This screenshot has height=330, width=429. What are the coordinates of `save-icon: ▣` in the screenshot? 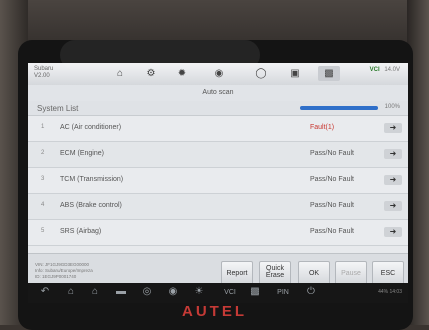 It's located at (295, 73).